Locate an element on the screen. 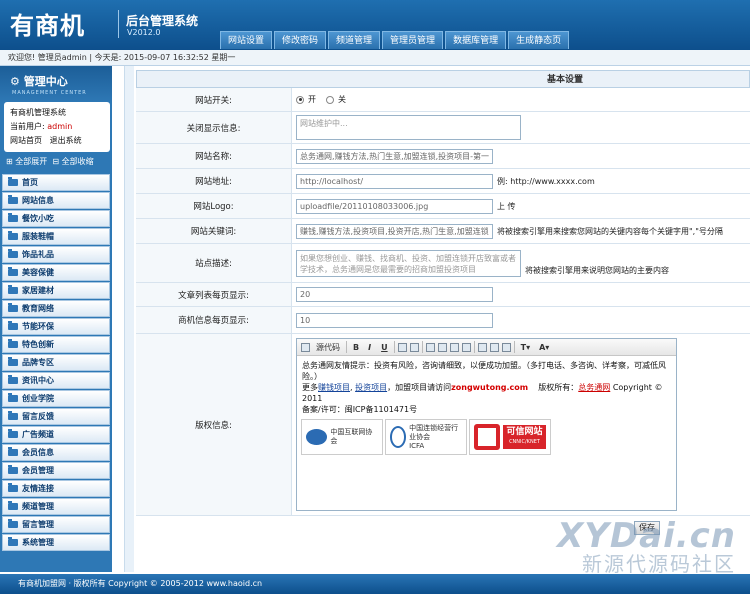 This screenshot has width=750, height=594. logout-link: 退出系统 is located at coordinates (66, 140).